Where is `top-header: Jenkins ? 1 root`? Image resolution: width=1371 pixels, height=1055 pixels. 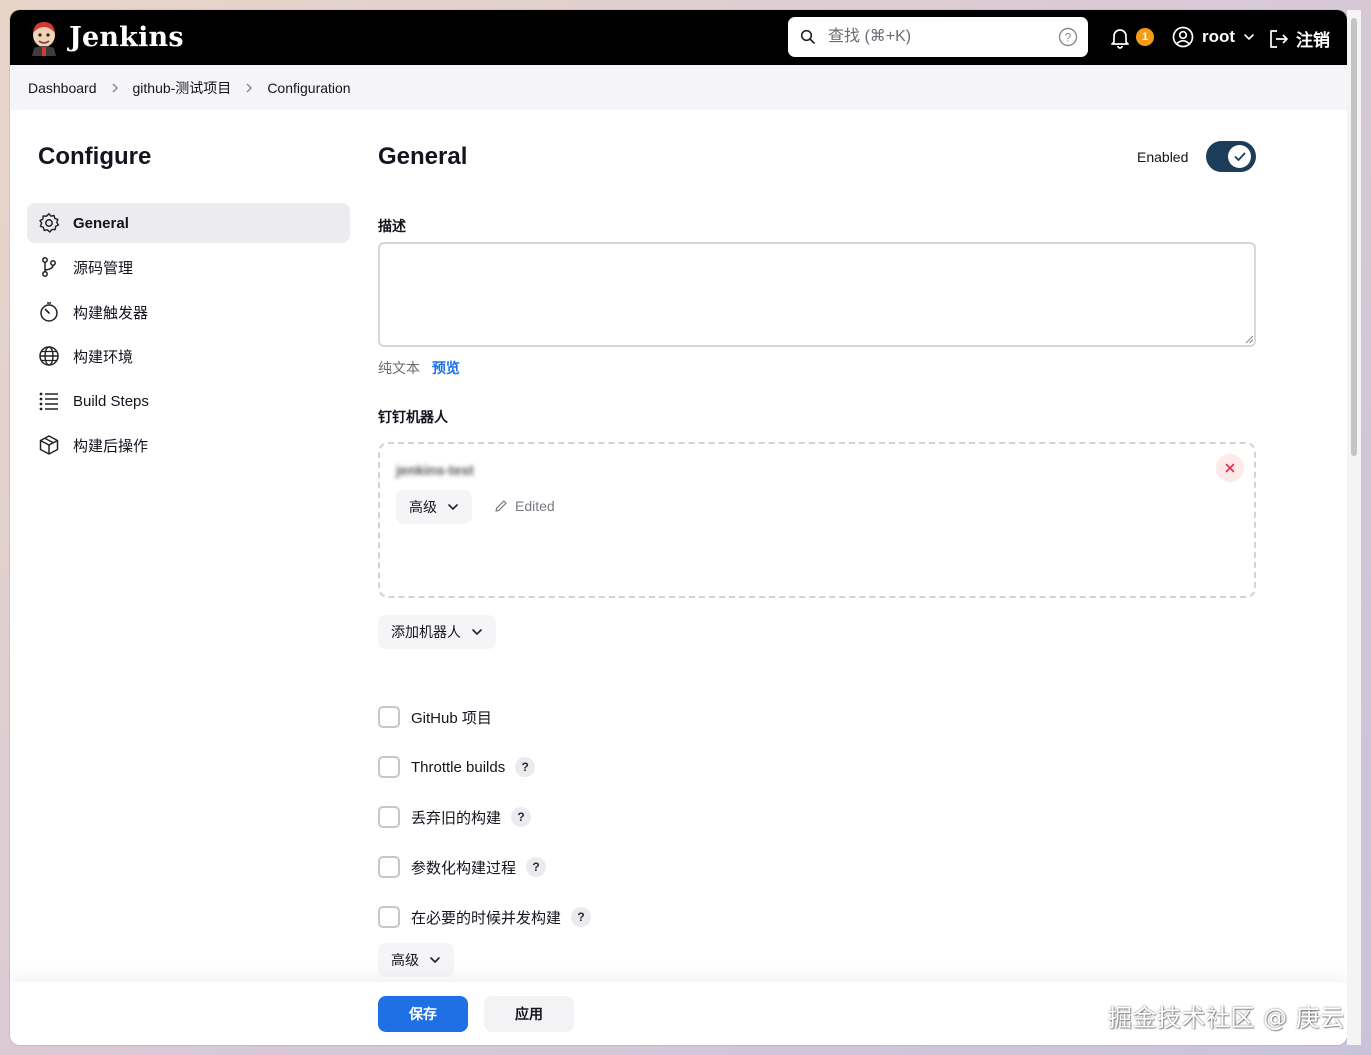 top-header: Jenkins ? 1 root is located at coordinates (678, 37).